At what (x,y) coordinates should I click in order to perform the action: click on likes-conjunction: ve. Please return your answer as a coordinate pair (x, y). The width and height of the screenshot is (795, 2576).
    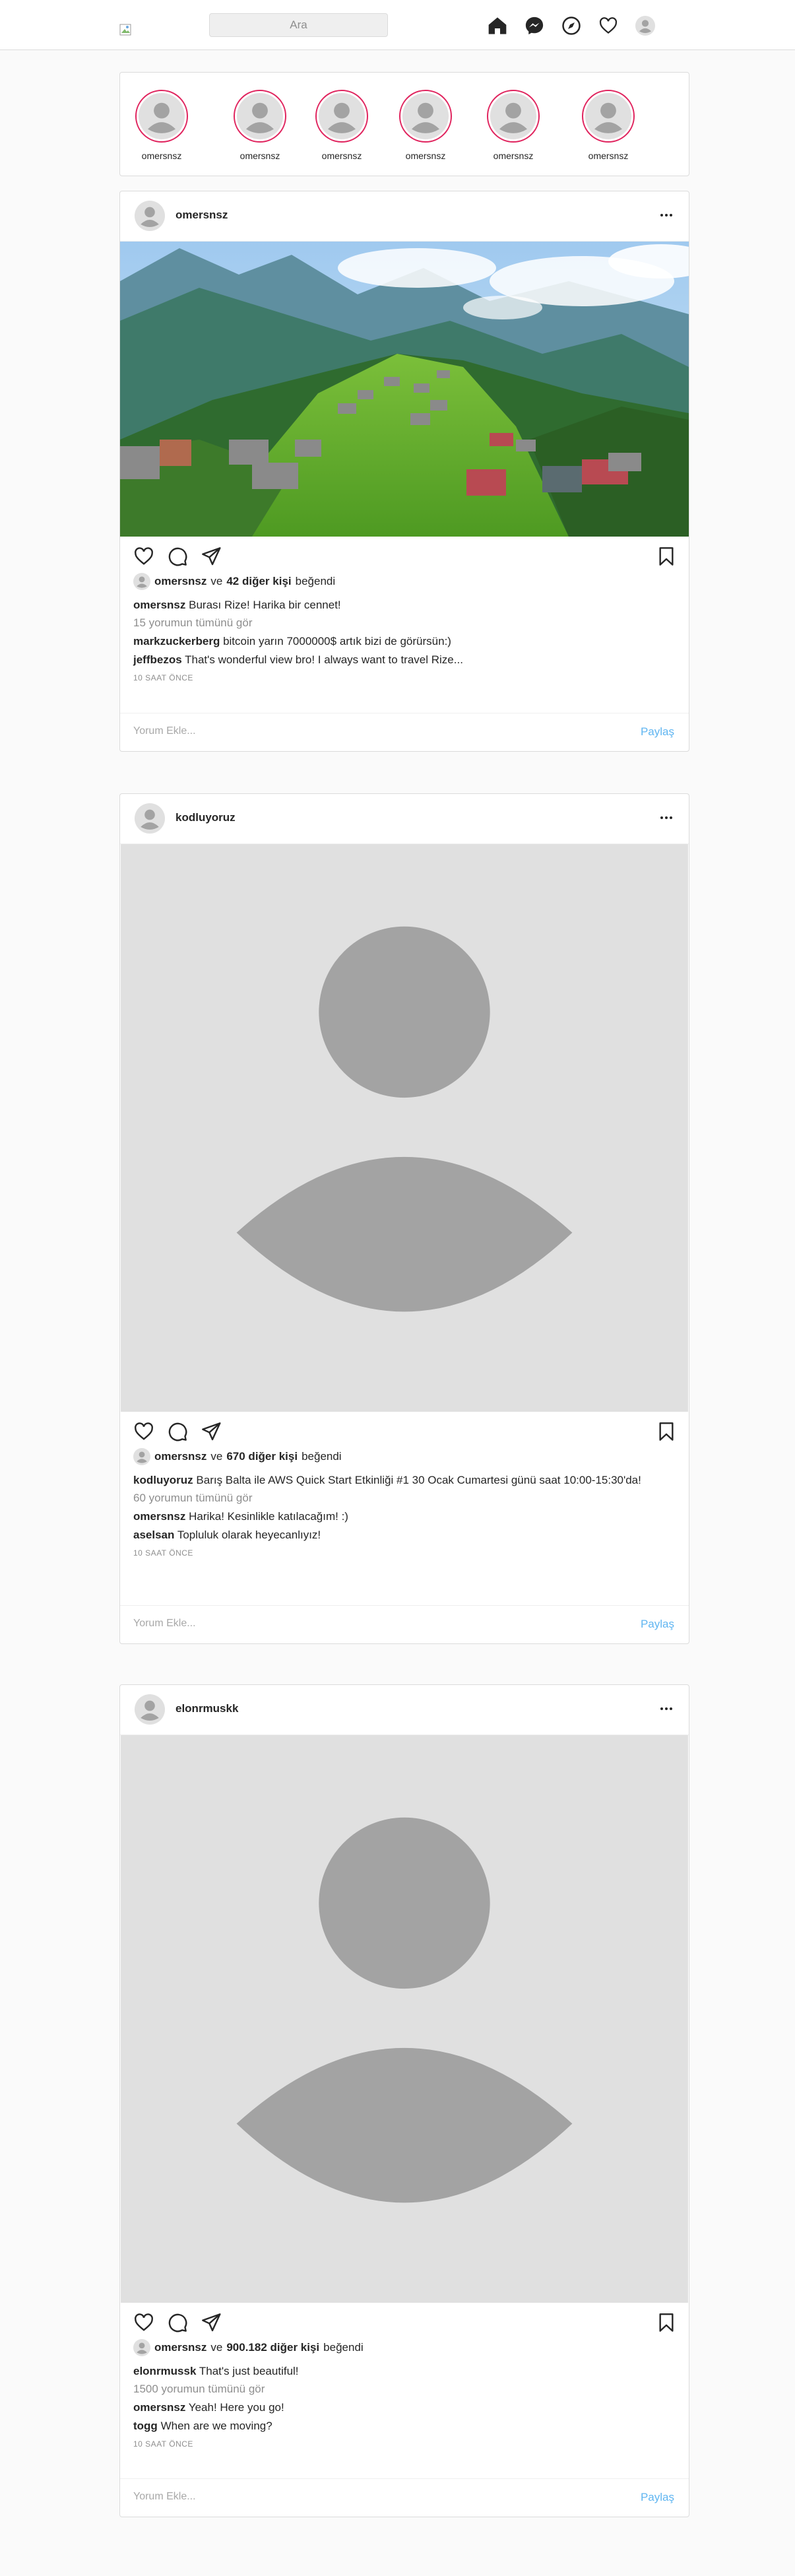
    Looking at the image, I should click on (217, 2347).